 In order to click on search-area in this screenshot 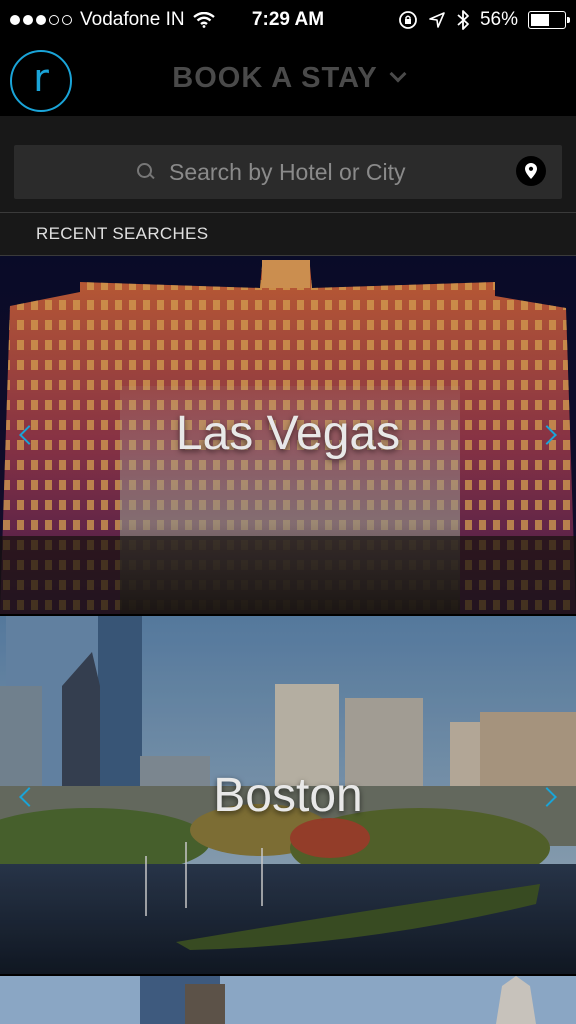, I will do `click(288, 164)`.